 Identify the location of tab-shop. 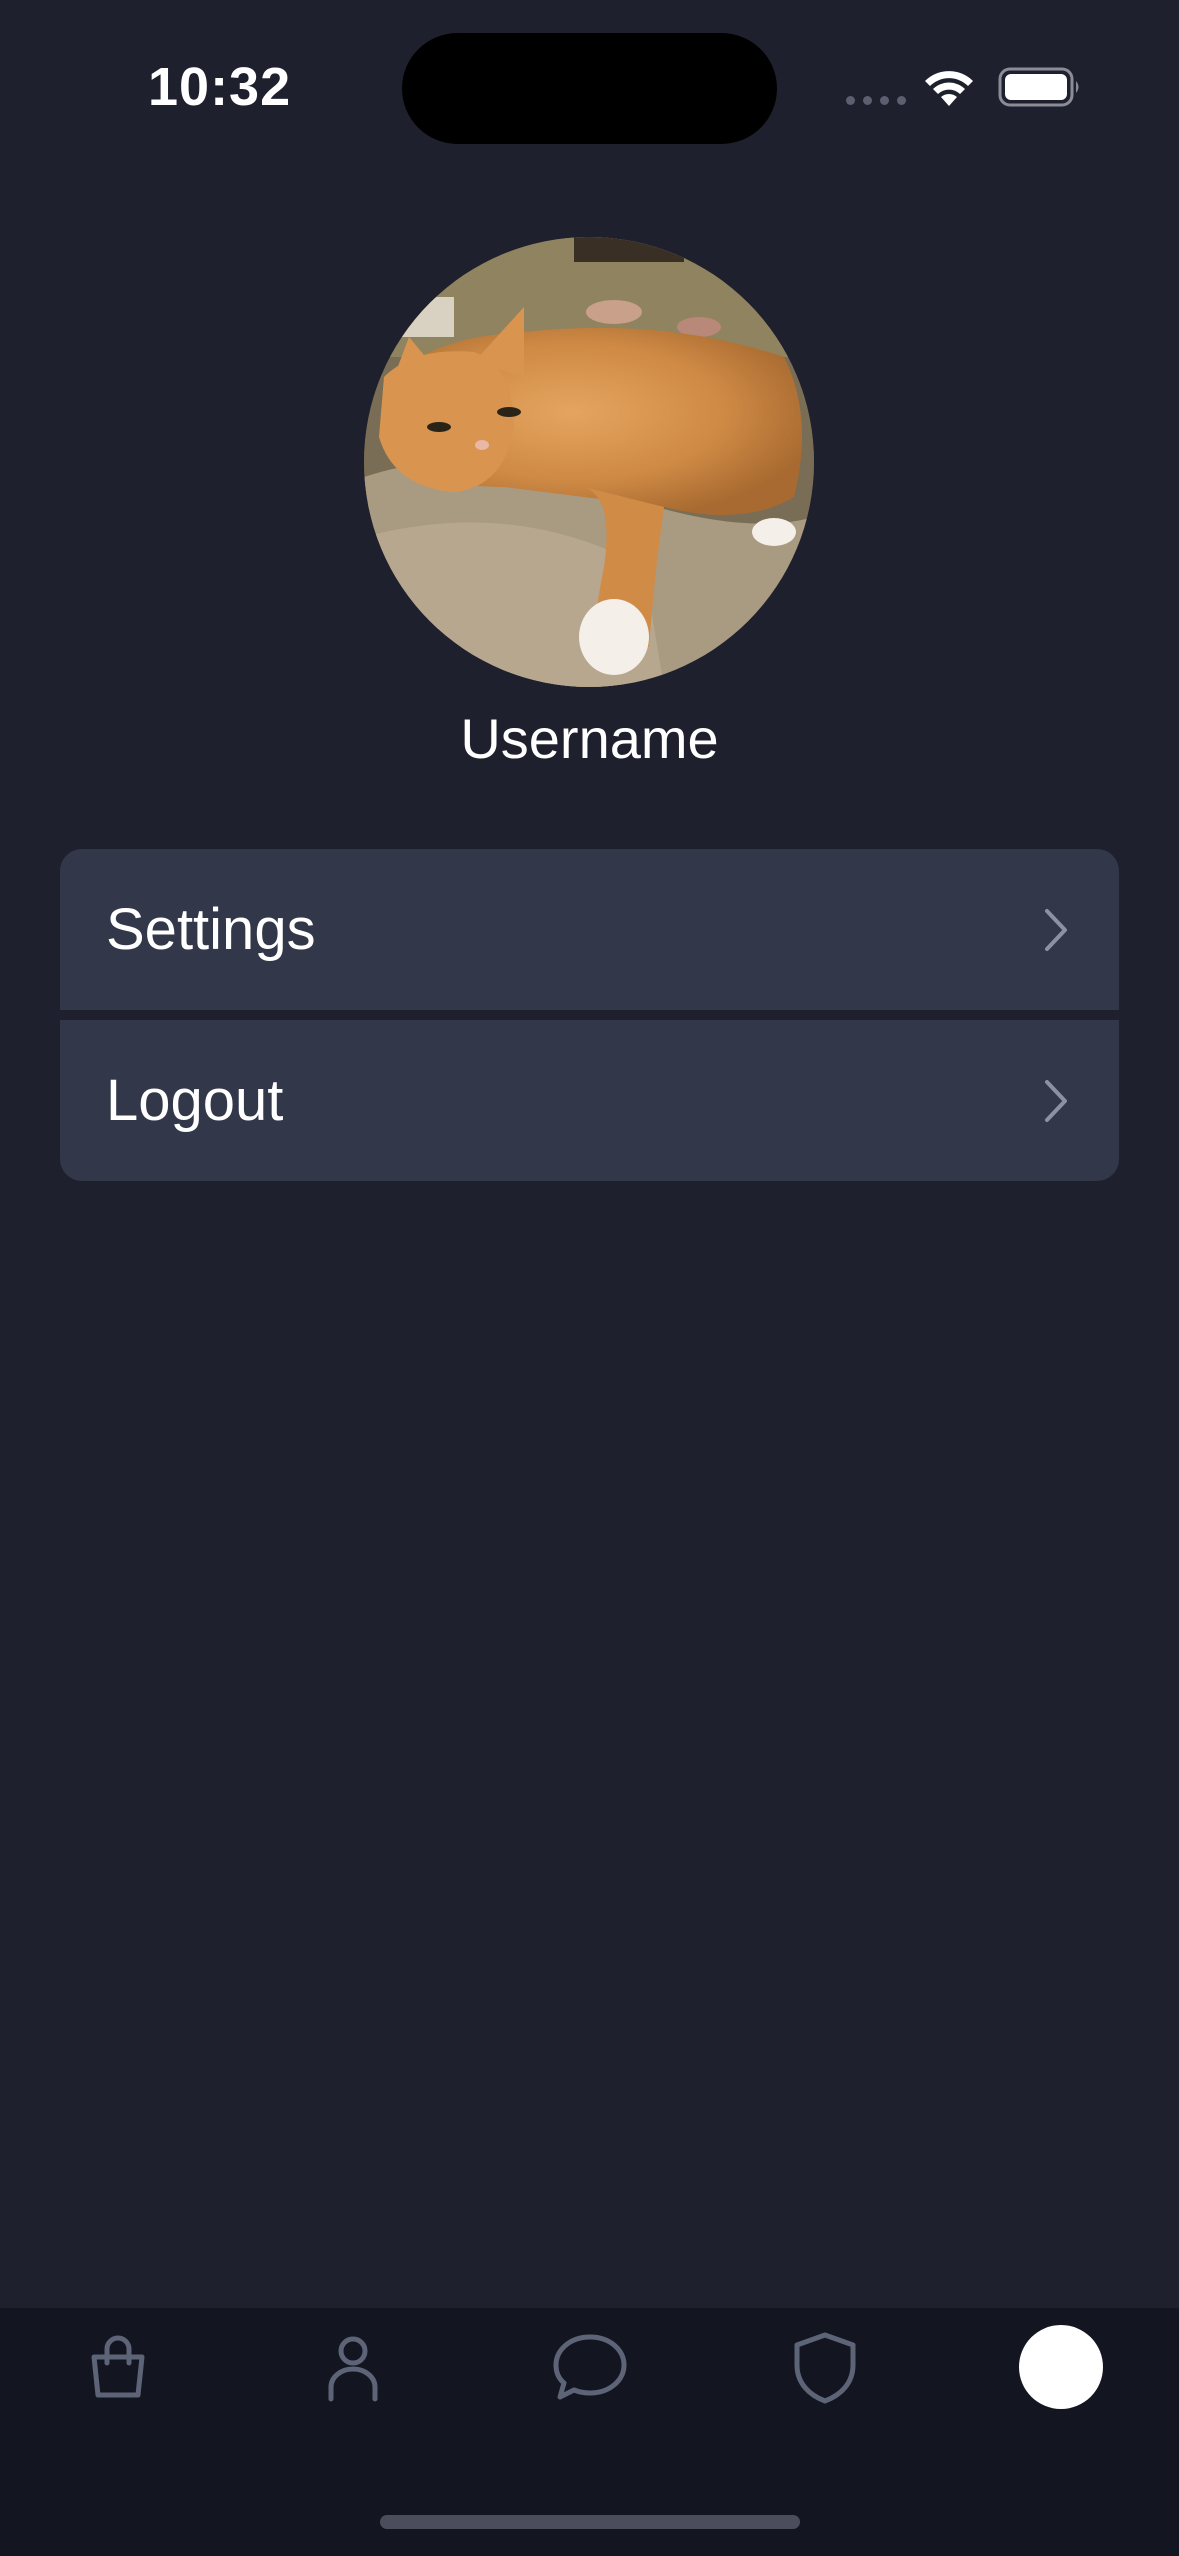
(118, 2367).